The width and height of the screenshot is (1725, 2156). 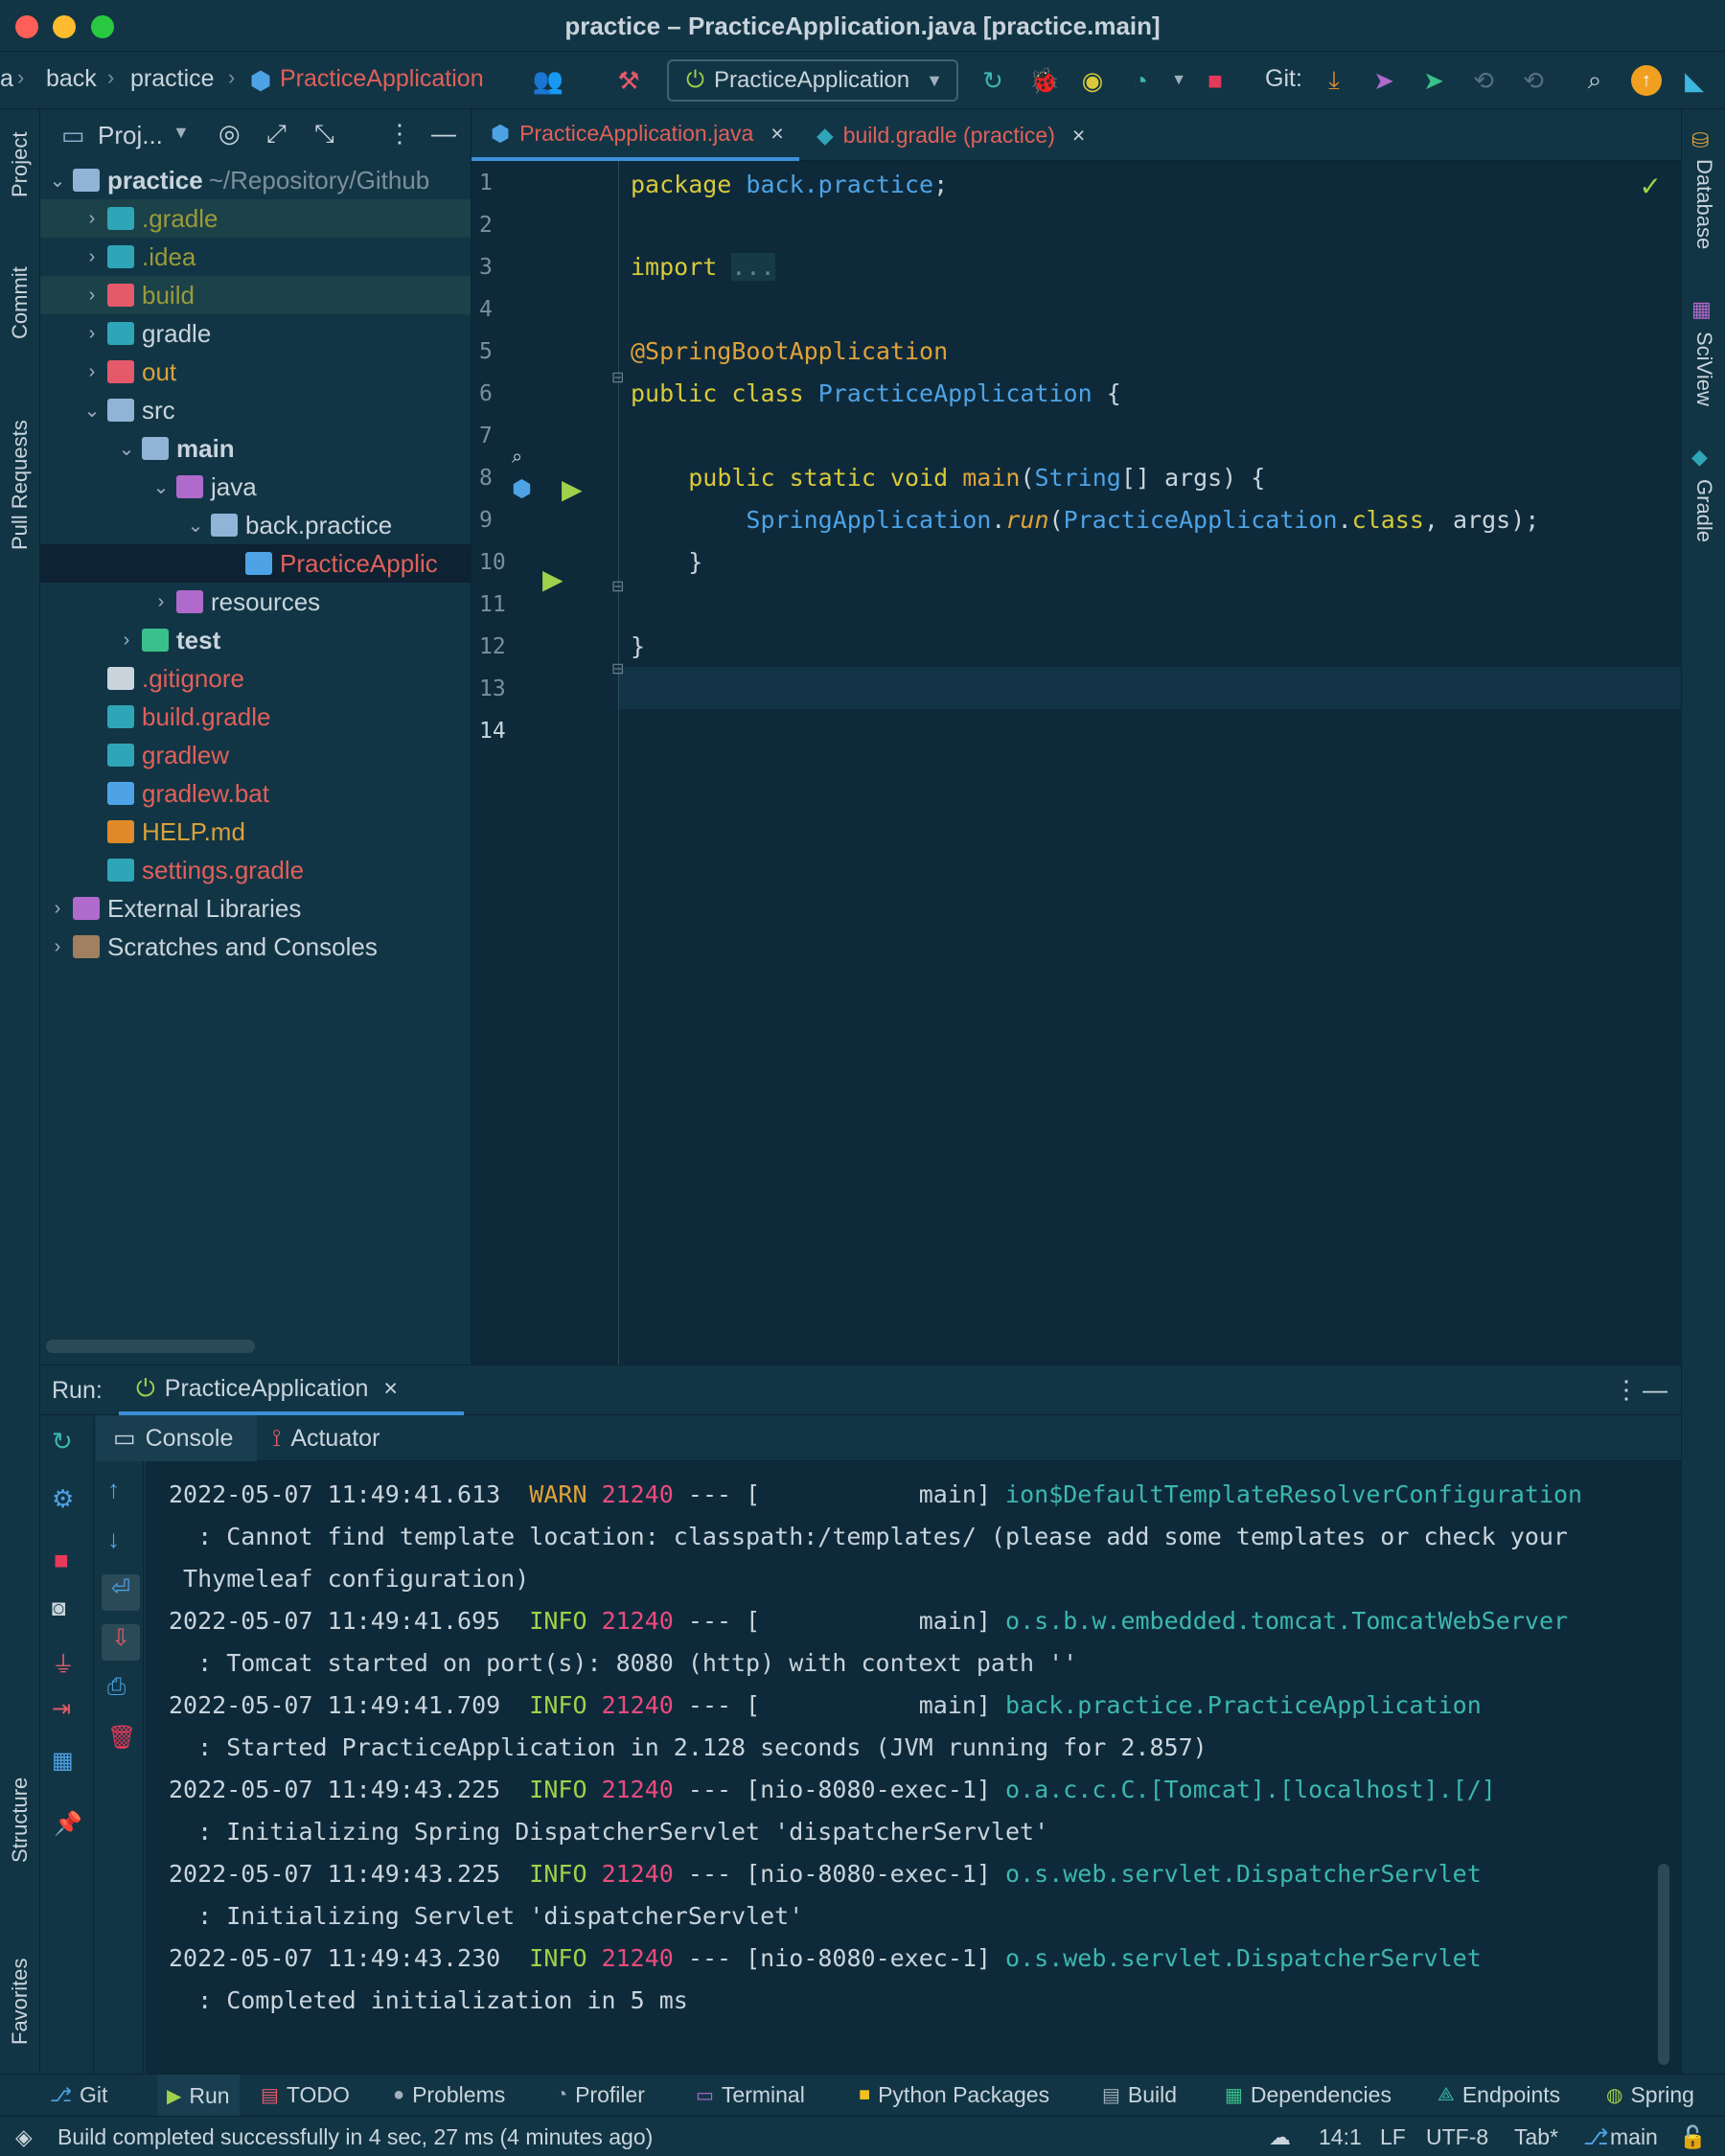 I want to click on tool-window-spring: ◍ Spring, so click(x=1650, y=2095).